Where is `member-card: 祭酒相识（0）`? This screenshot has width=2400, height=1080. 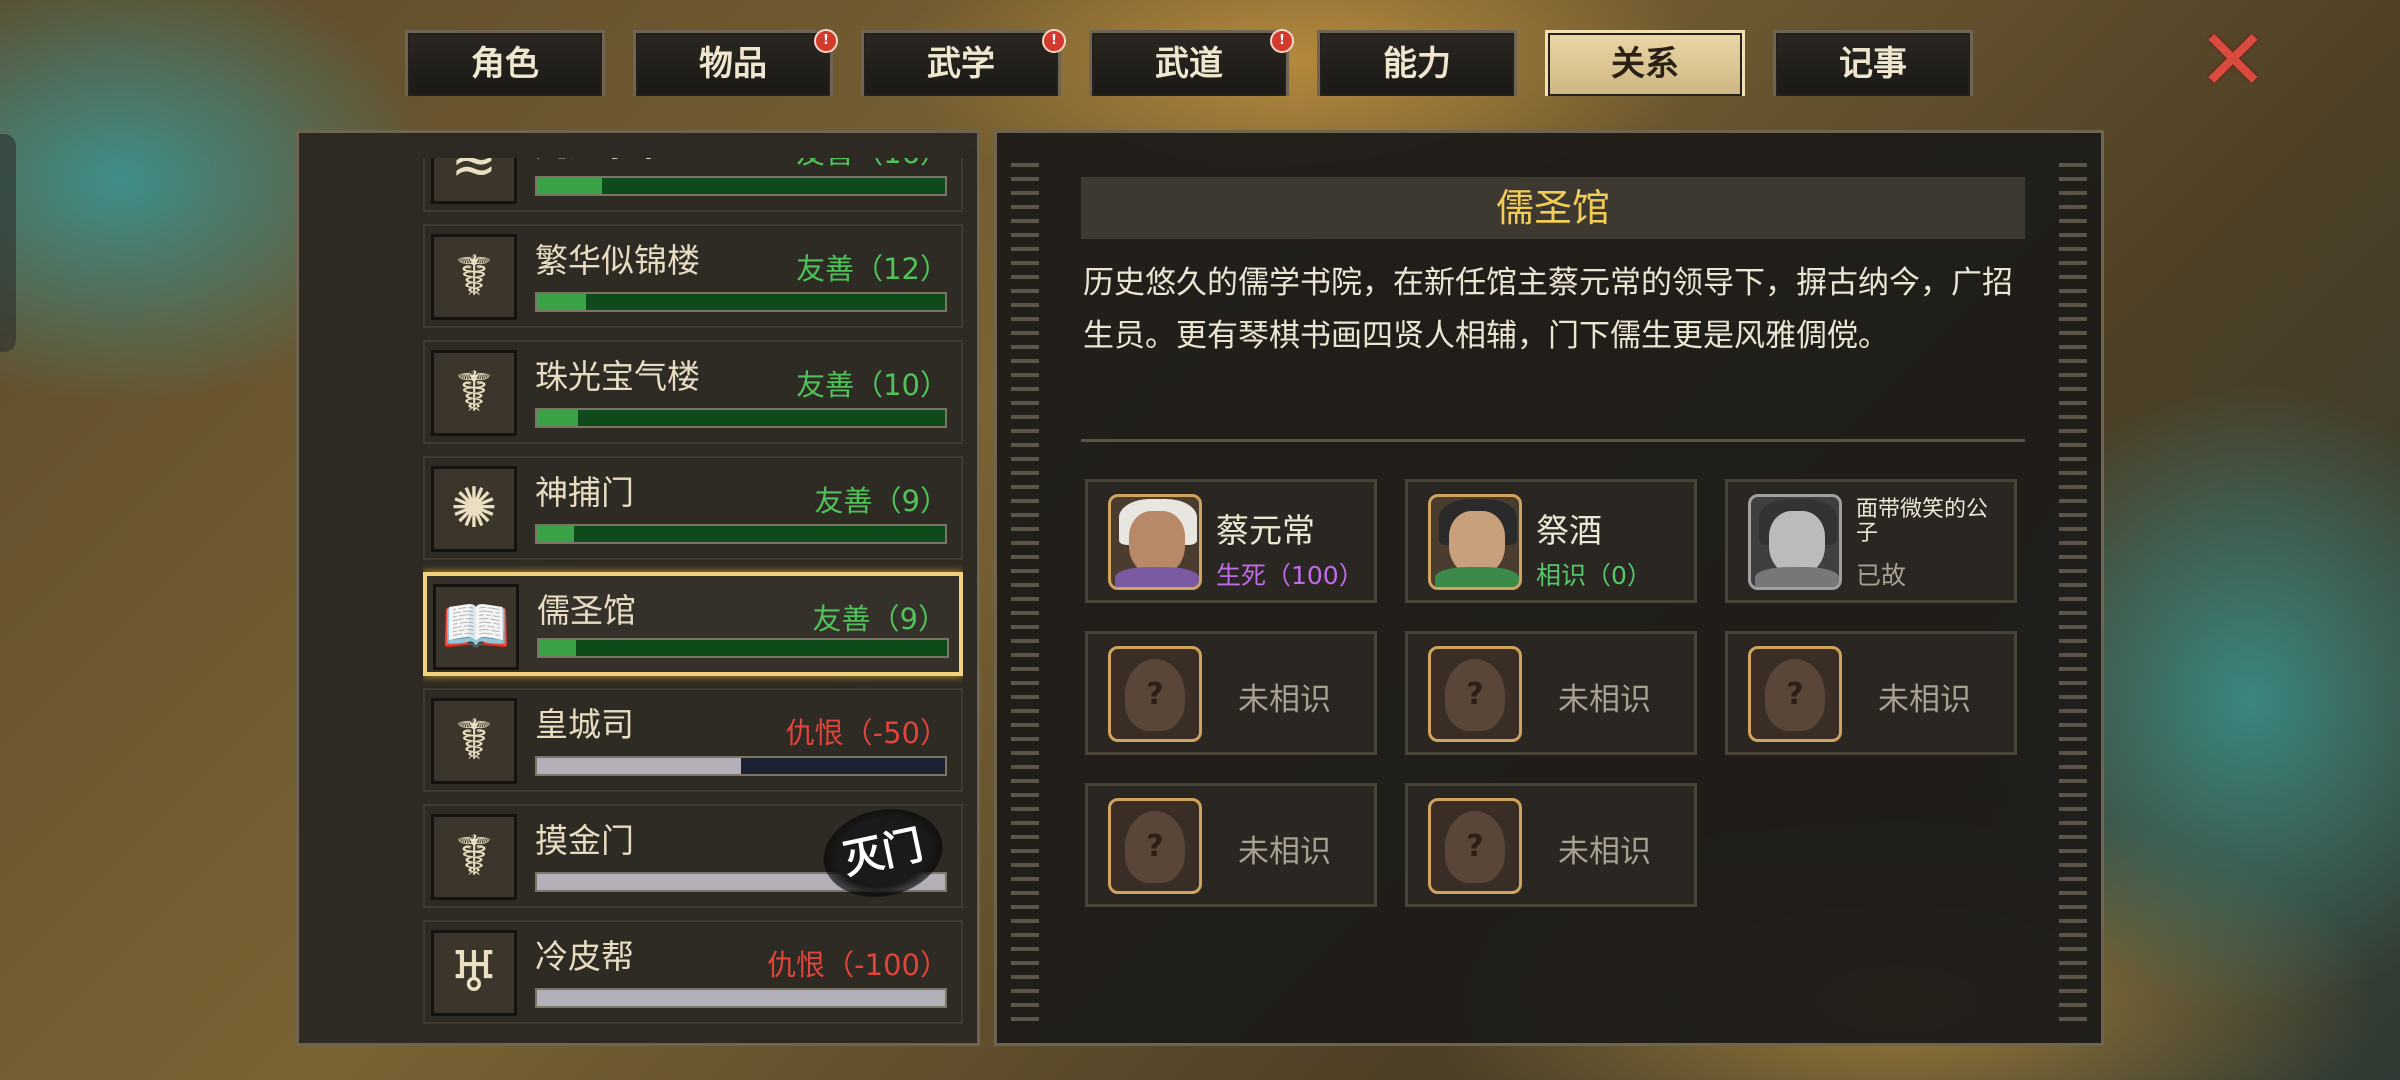
member-card: 祭酒相识（0） is located at coordinates (1551, 541).